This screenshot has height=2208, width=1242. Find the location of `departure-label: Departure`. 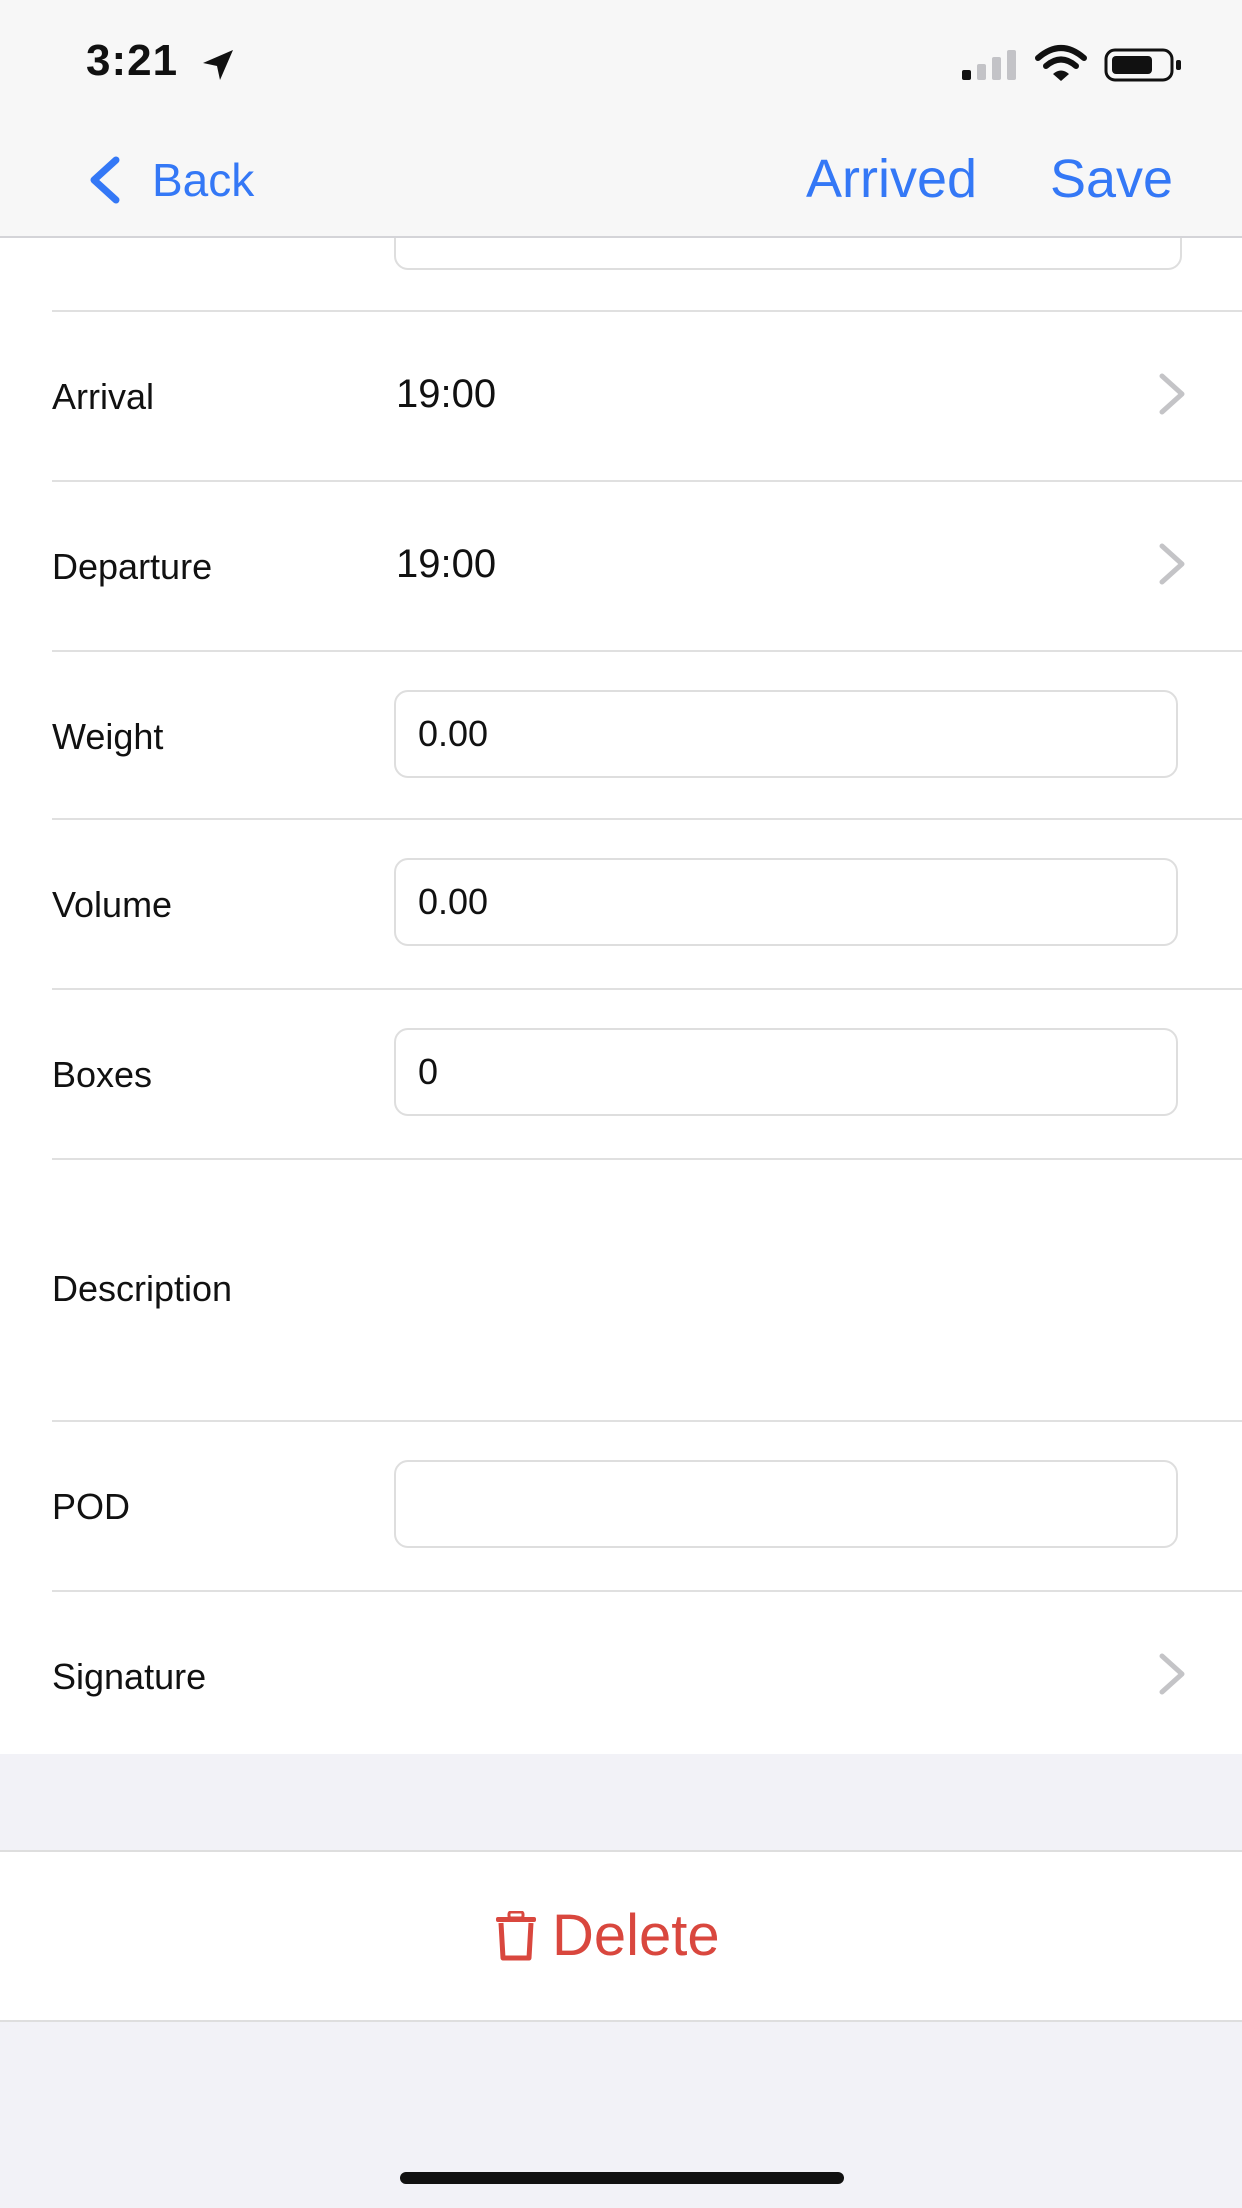

departure-label: Departure is located at coordinates (132, 566).